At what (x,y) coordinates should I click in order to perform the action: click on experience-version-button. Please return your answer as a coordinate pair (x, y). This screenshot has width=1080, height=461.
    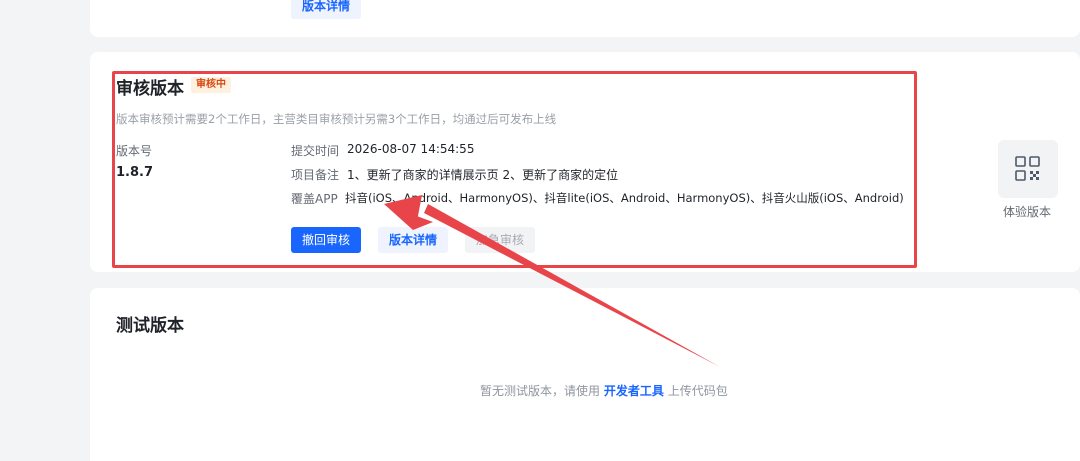
    Looking at the image, I should click on (1028, 169).